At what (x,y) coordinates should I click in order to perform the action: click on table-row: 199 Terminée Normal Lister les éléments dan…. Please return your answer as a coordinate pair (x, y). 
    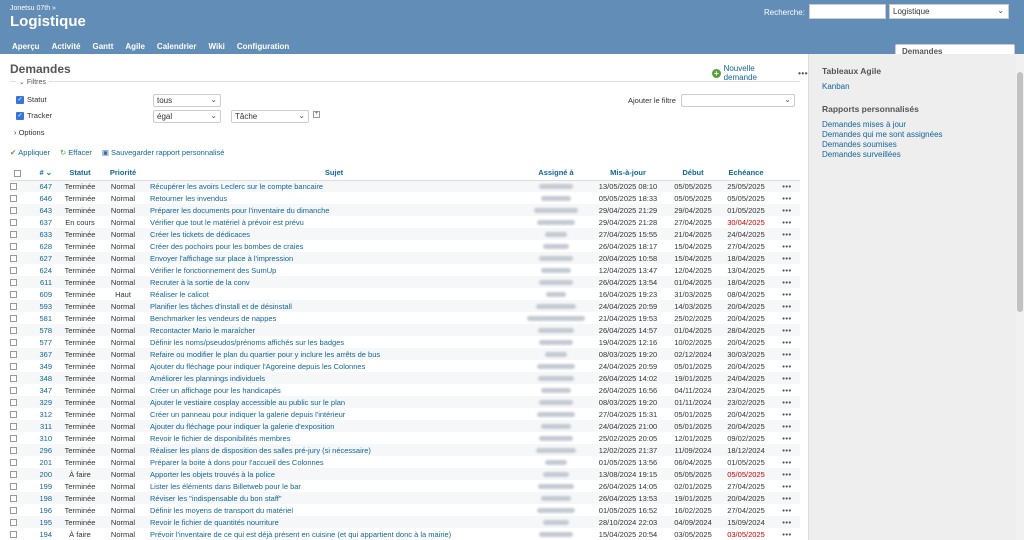
    Looking at the image, I should click on (405, 486).